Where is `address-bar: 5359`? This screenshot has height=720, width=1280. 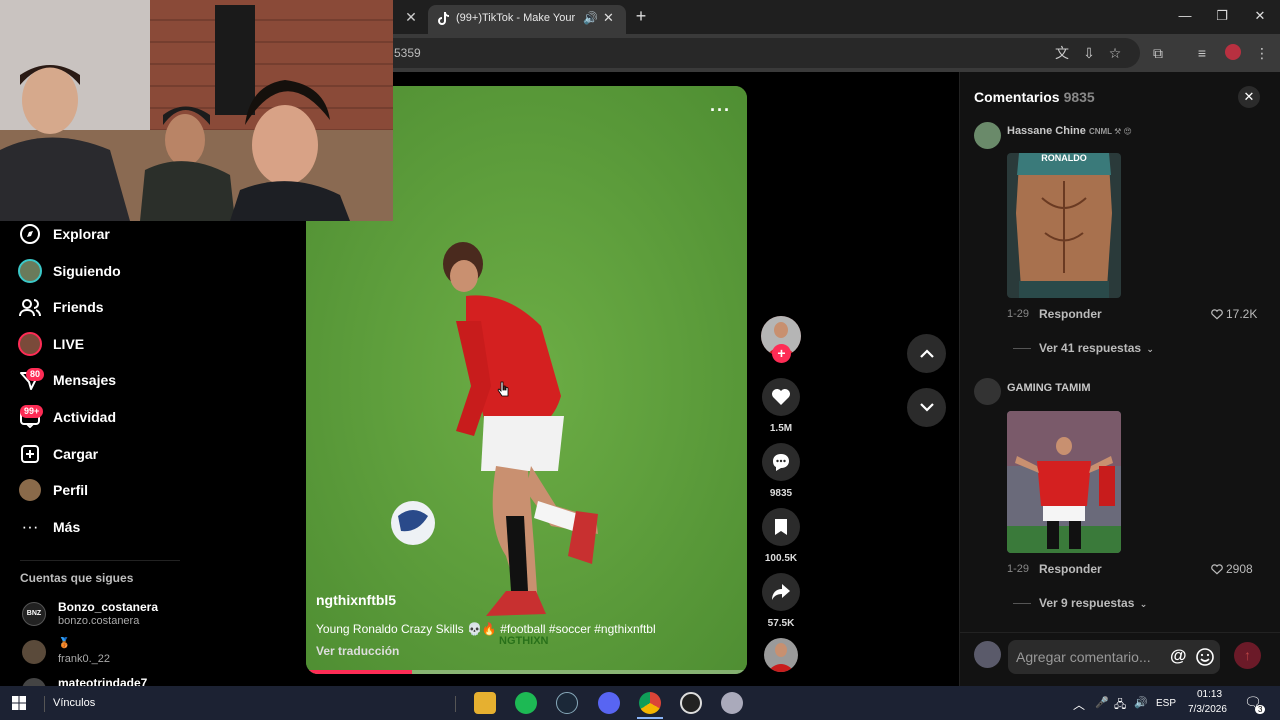 address-bar: 5359 is located at coordinates (755, 53).